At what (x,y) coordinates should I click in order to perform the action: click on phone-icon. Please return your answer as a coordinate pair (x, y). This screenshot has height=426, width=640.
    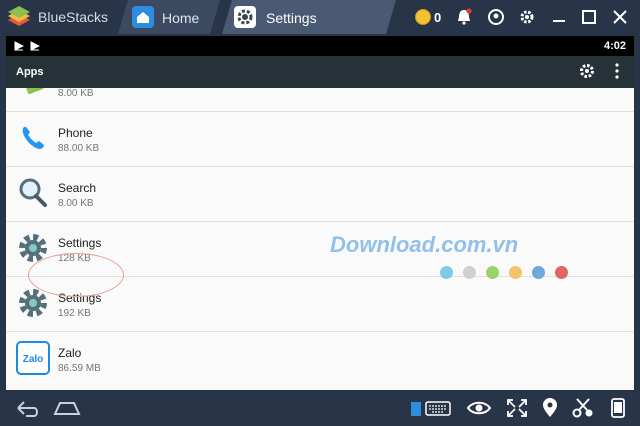
    Looking at the image, I should click on (33, 138).